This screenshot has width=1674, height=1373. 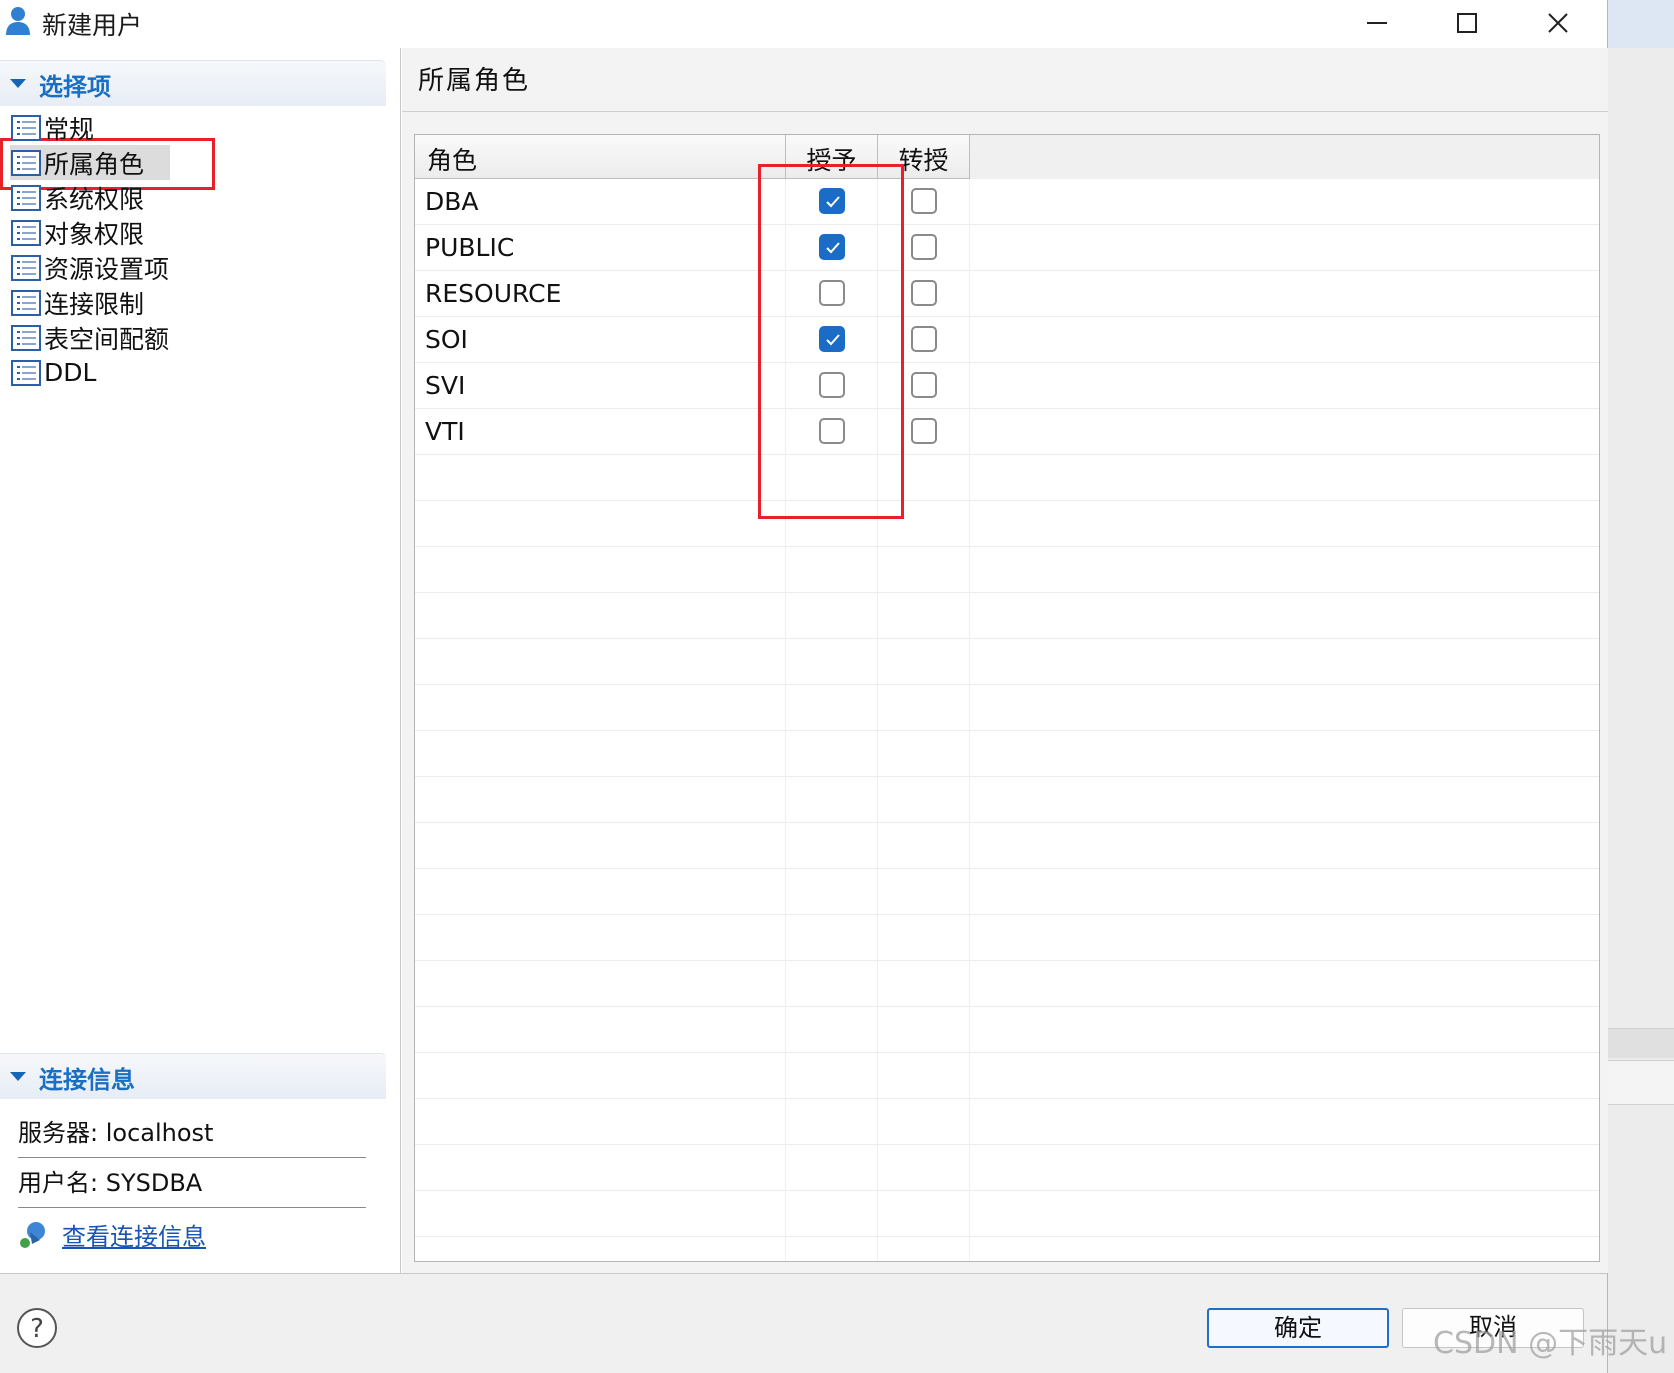 What do you see at coordinates (92, 25) in the screenshot?
I see `window-title: 新建用户` at bounding box center [92, 25].